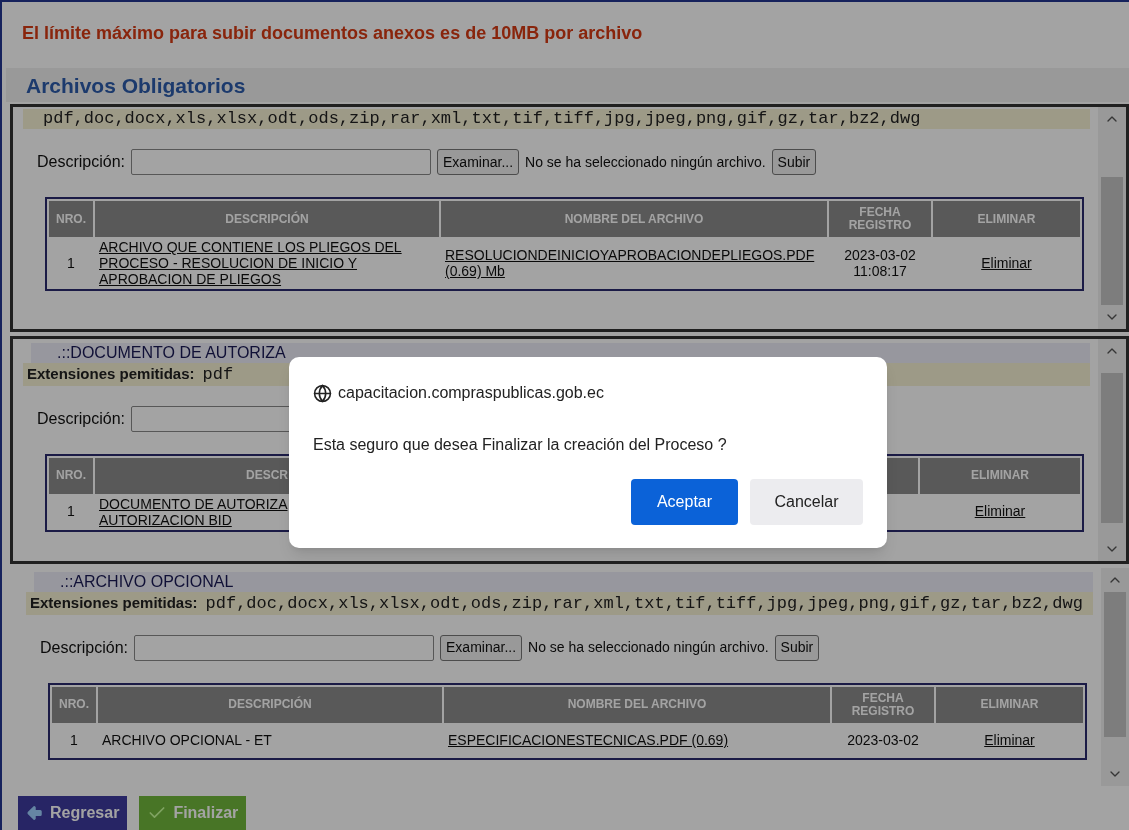 Image resolution: width=1129 pixels, height=830 pixels. What do you see at coordinates (73, 813) in the screenshot?
I see `back-button: Regresar` at bounding box center [73, 813].